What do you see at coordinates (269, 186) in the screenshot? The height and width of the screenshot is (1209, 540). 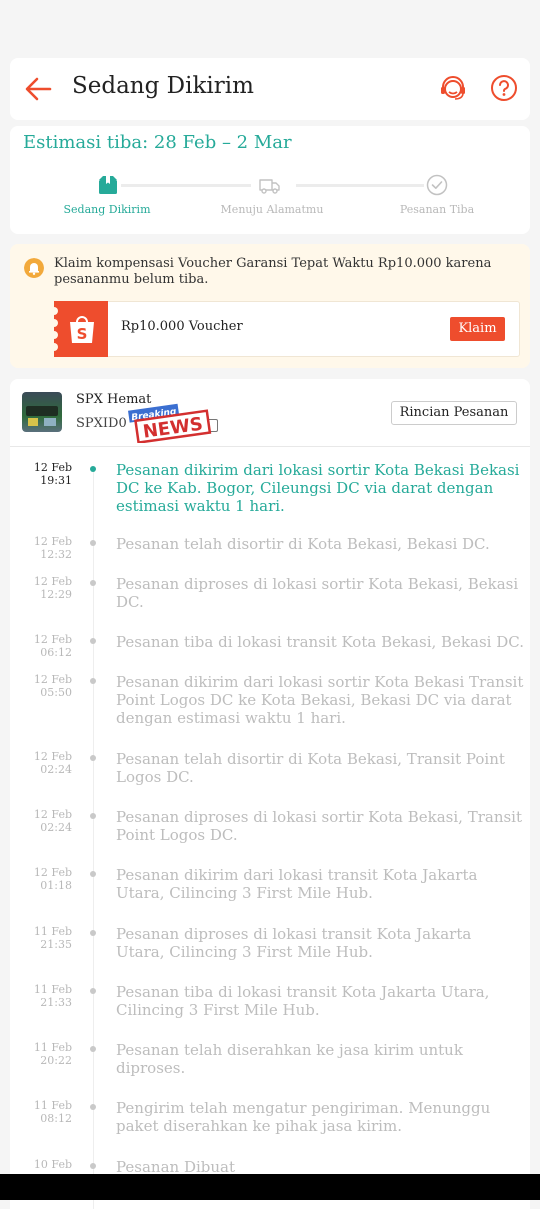 I see `truck-icon` at bounding box center [269, 186].